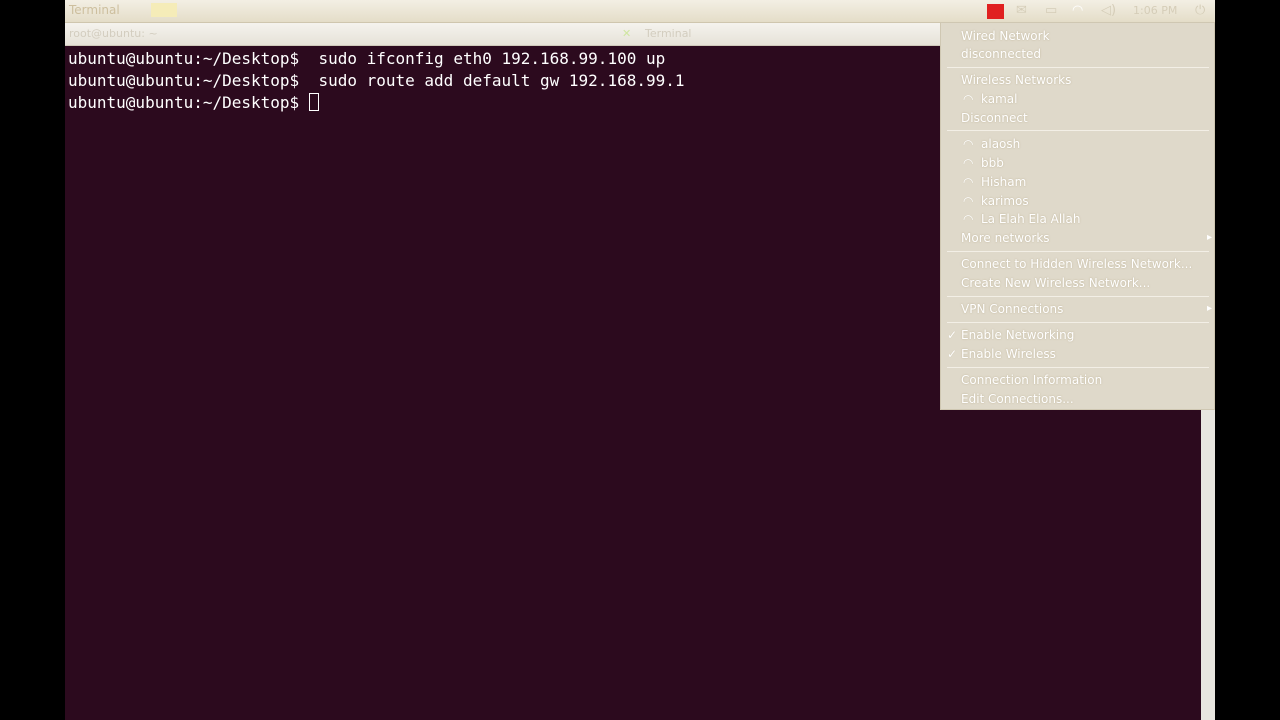 This screenshot has width=1280, height=720. Describe the element at coordinates (313, 102) in the screenshot. I see `cursor` at that location.